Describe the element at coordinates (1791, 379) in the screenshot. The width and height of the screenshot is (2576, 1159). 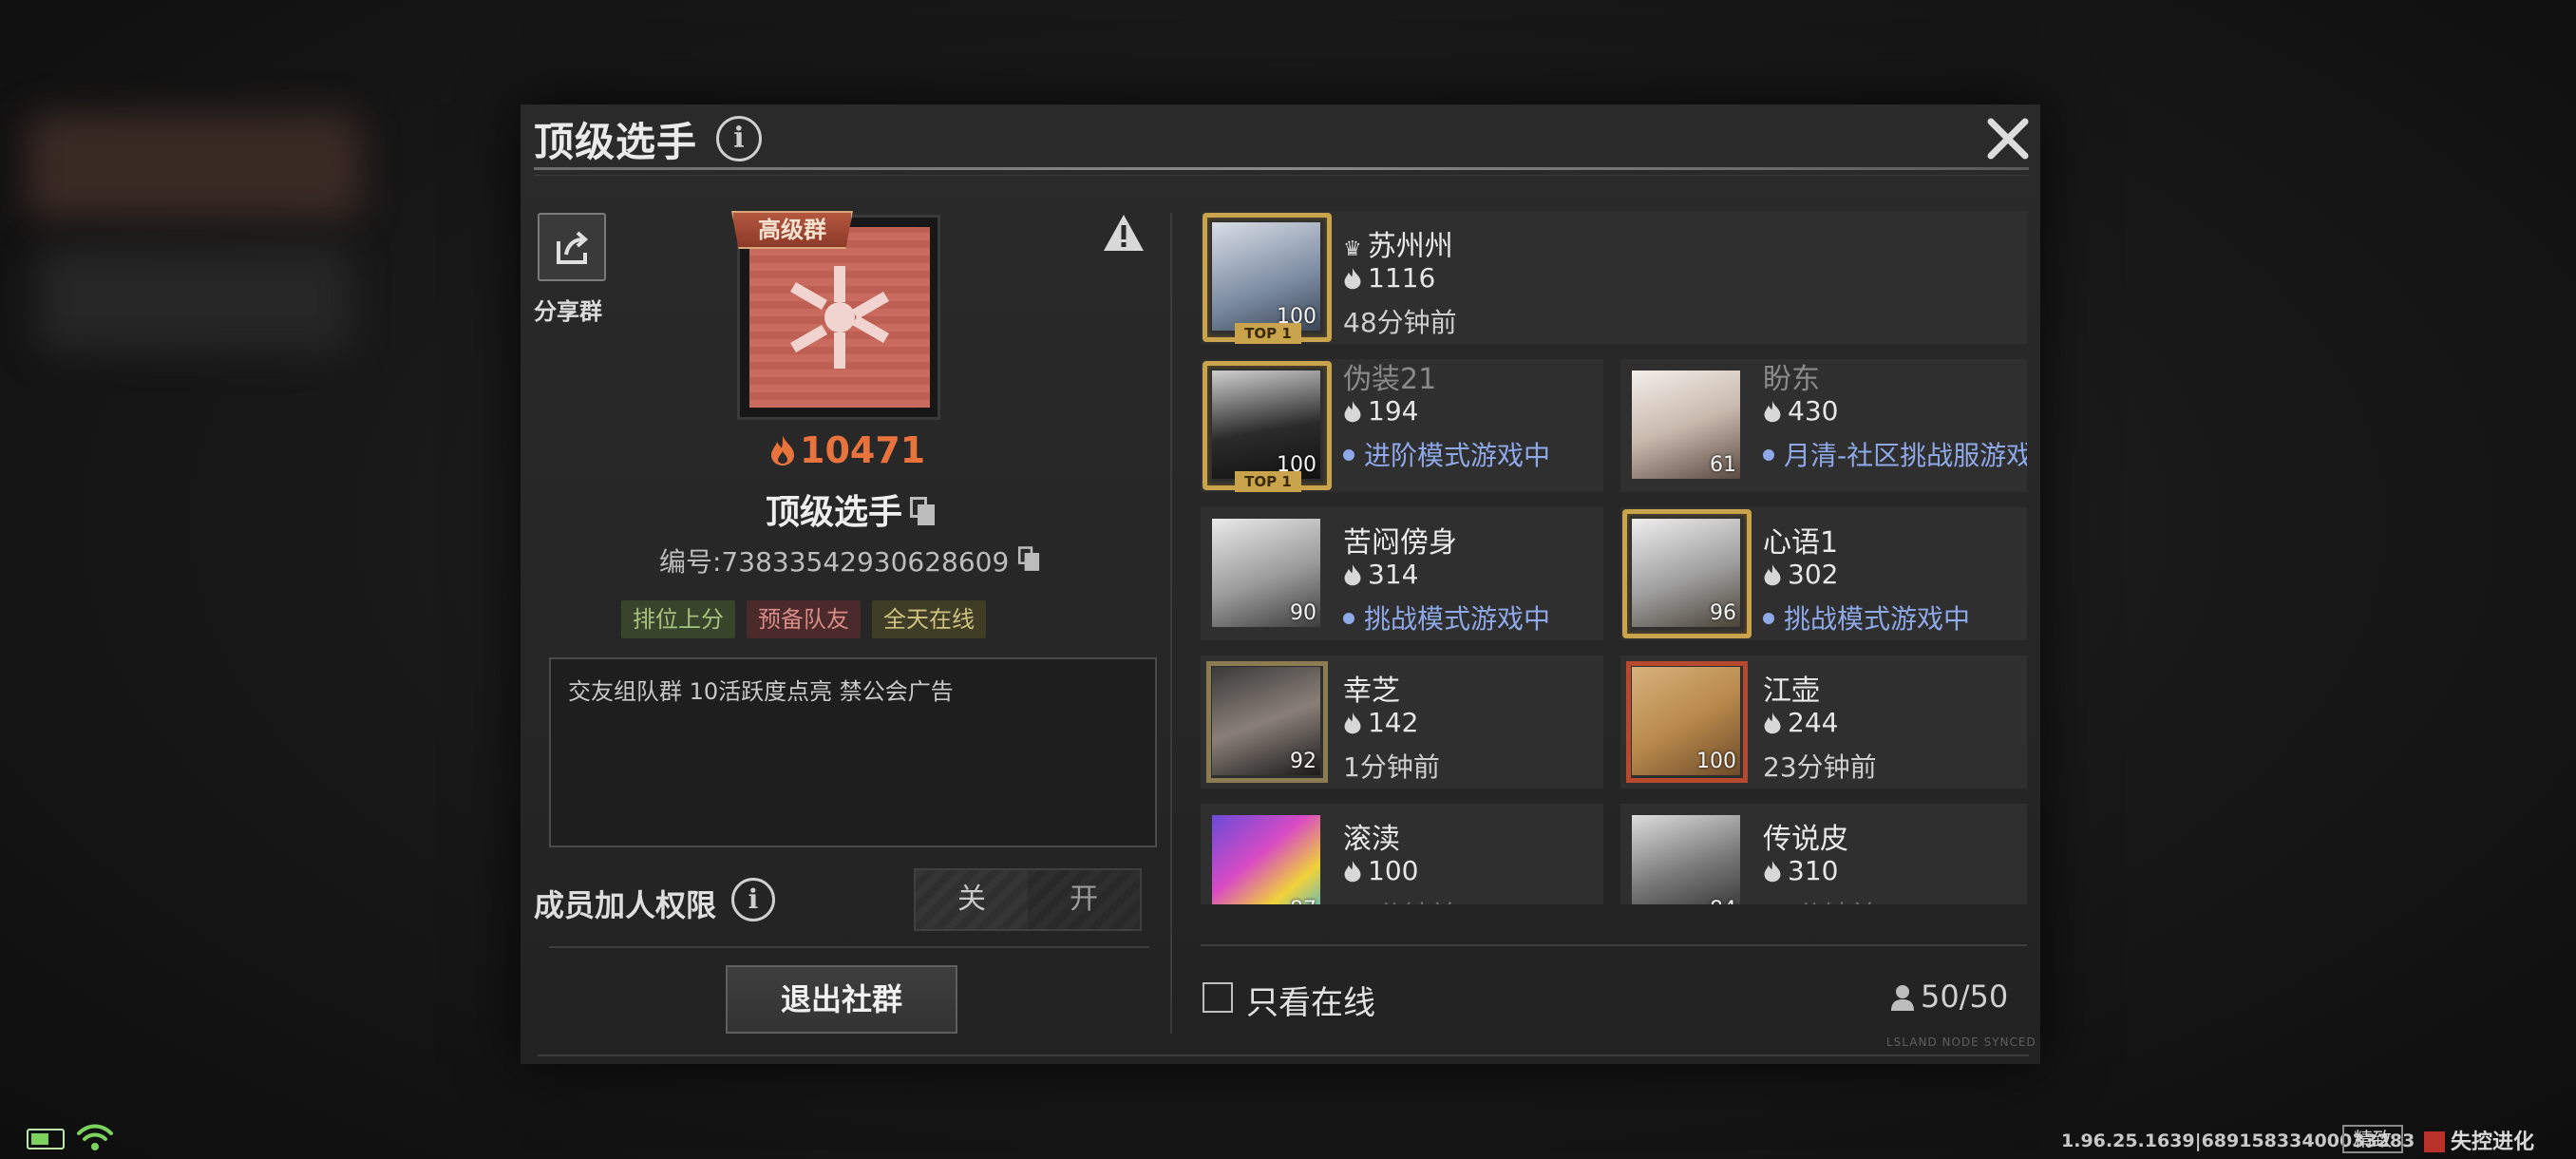
I see `member-name: 盼东` at that location.